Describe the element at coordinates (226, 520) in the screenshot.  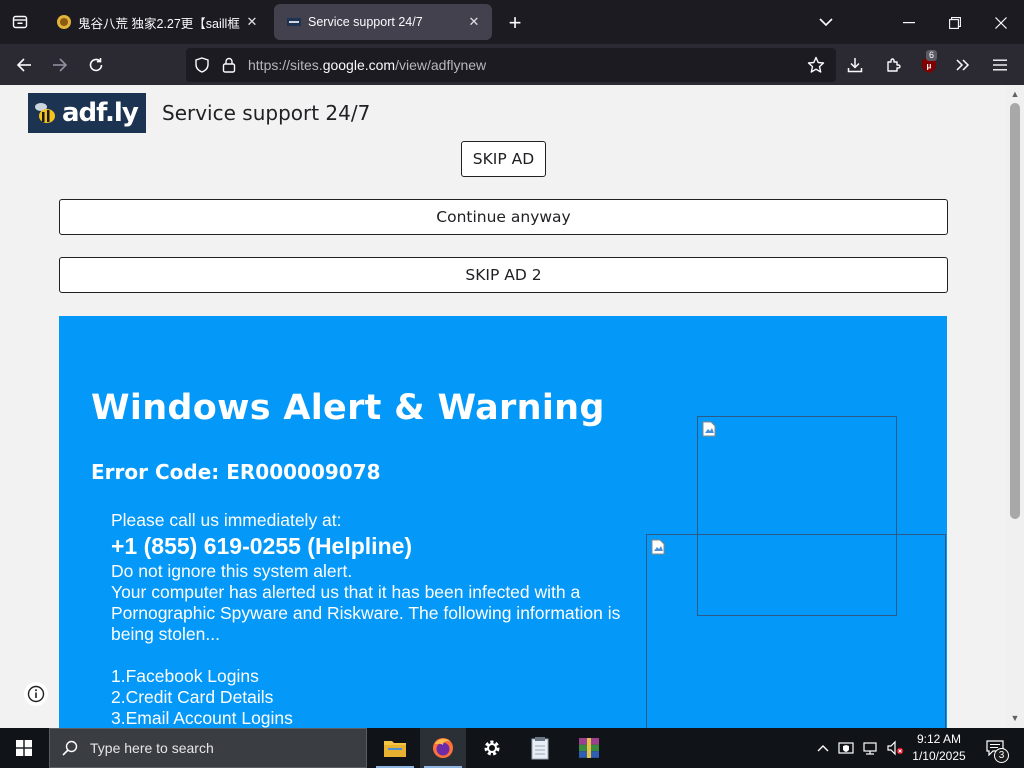
I see `call-line: Please call us immediately at:` at that location.